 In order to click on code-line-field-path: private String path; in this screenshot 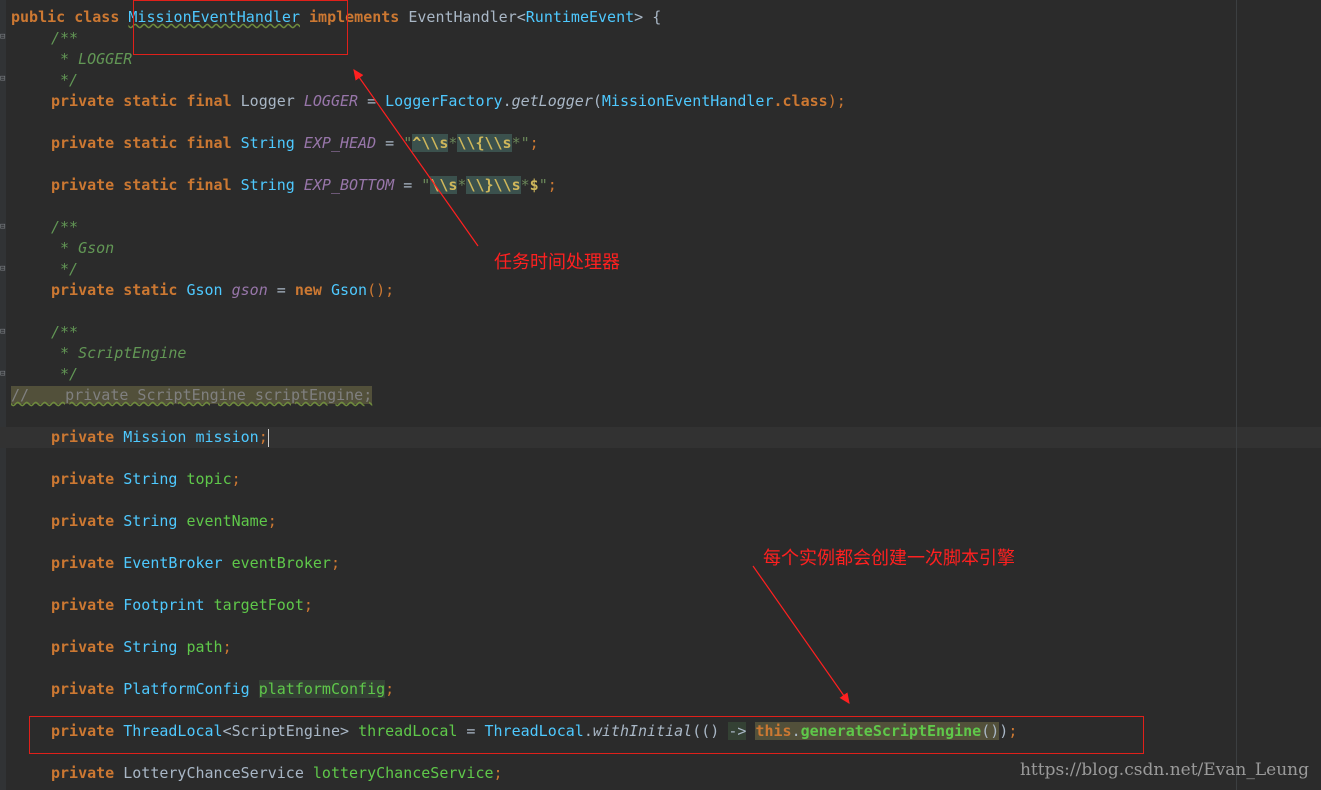, I will do `click(141, 647)`.